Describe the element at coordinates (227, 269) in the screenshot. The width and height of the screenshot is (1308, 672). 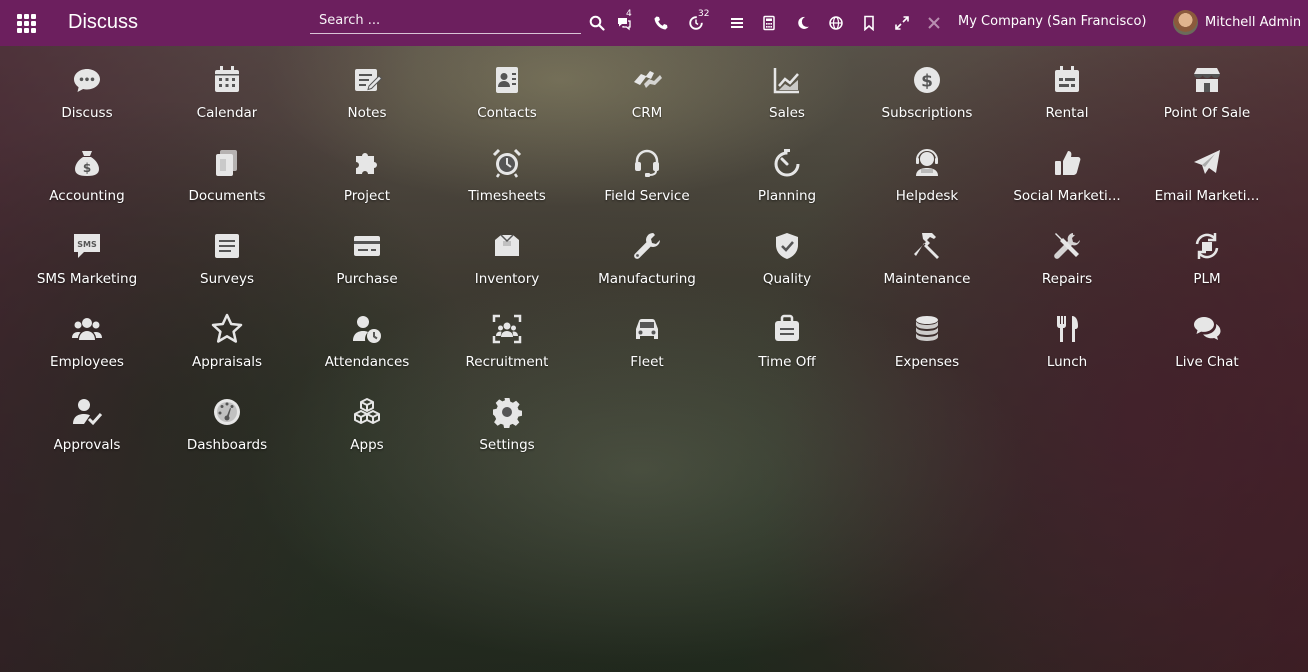
I see `app-tile-surveys: Surveys` at that location.